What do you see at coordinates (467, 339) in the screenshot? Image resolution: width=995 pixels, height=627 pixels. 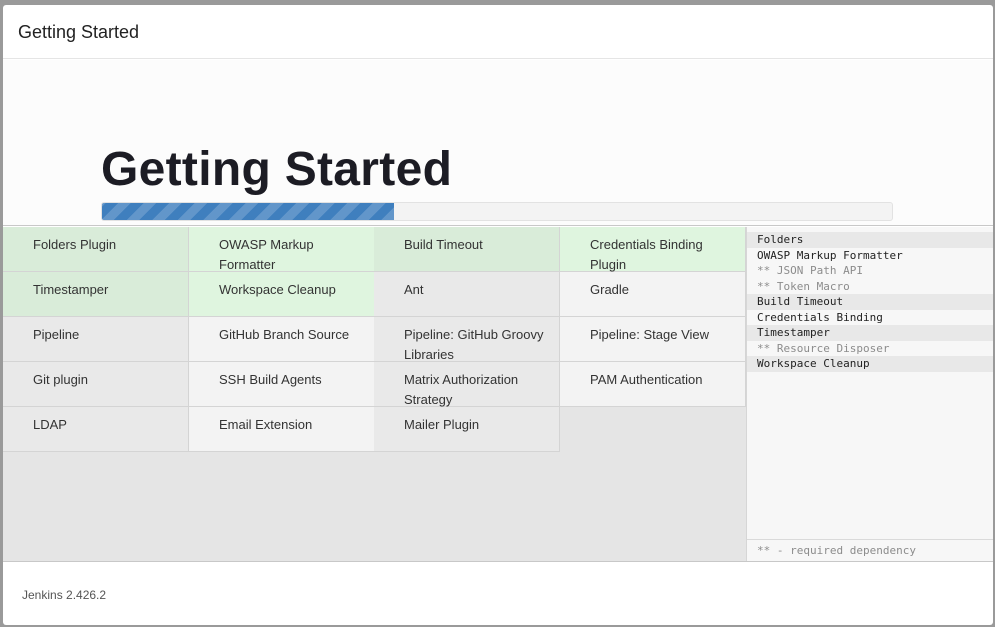 I see `plugin-item: Pipeline: GitHub Groovy Libraries` at bounding box center [467, 339].